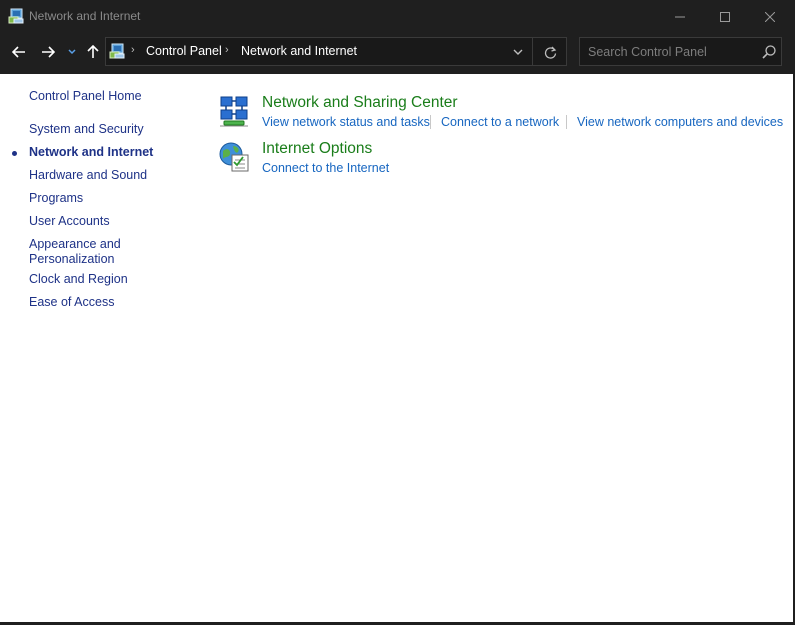 This screenshot has width=795, height=625. I want to click on internet-options-icon, so click(234, 157).